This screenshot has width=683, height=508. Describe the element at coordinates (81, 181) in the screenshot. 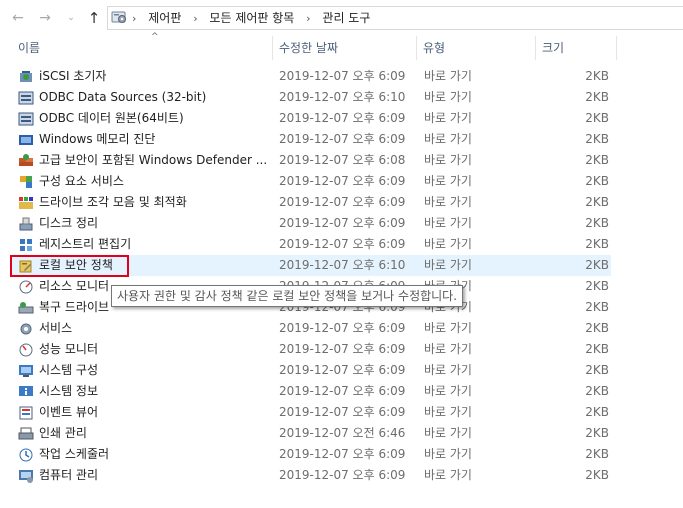

I see `file-name: 구성 요소 서비스` at that location.